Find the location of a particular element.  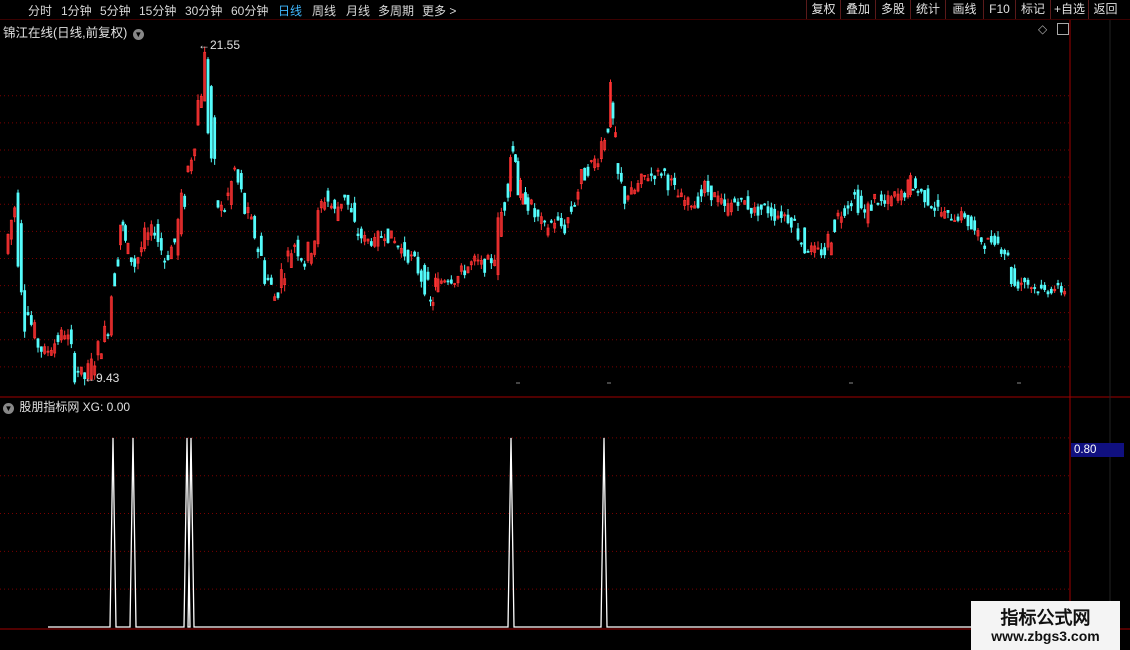

toolbar-button-7: +自选 is located at coordinates (1069, 9).